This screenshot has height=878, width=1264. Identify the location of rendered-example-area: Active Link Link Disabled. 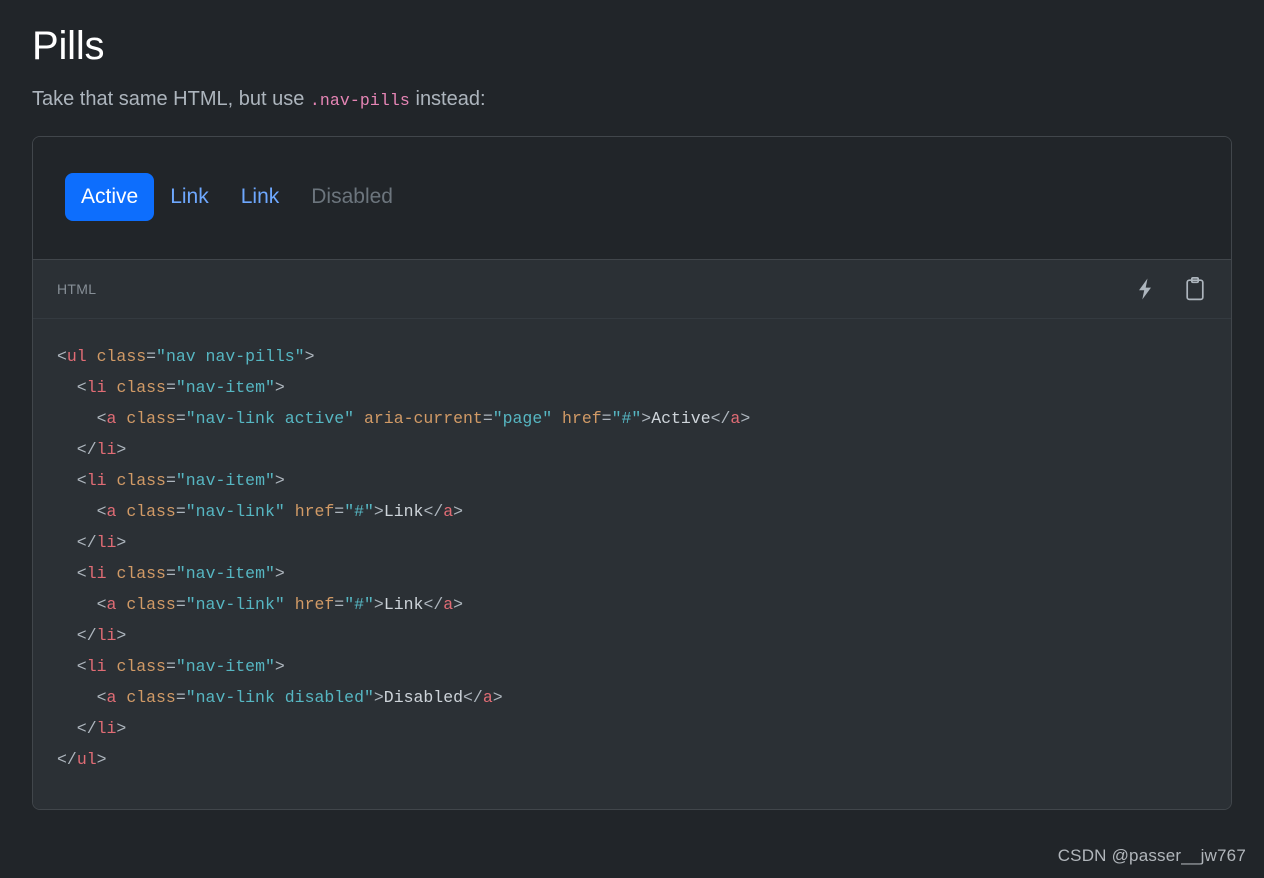
(632, 198).